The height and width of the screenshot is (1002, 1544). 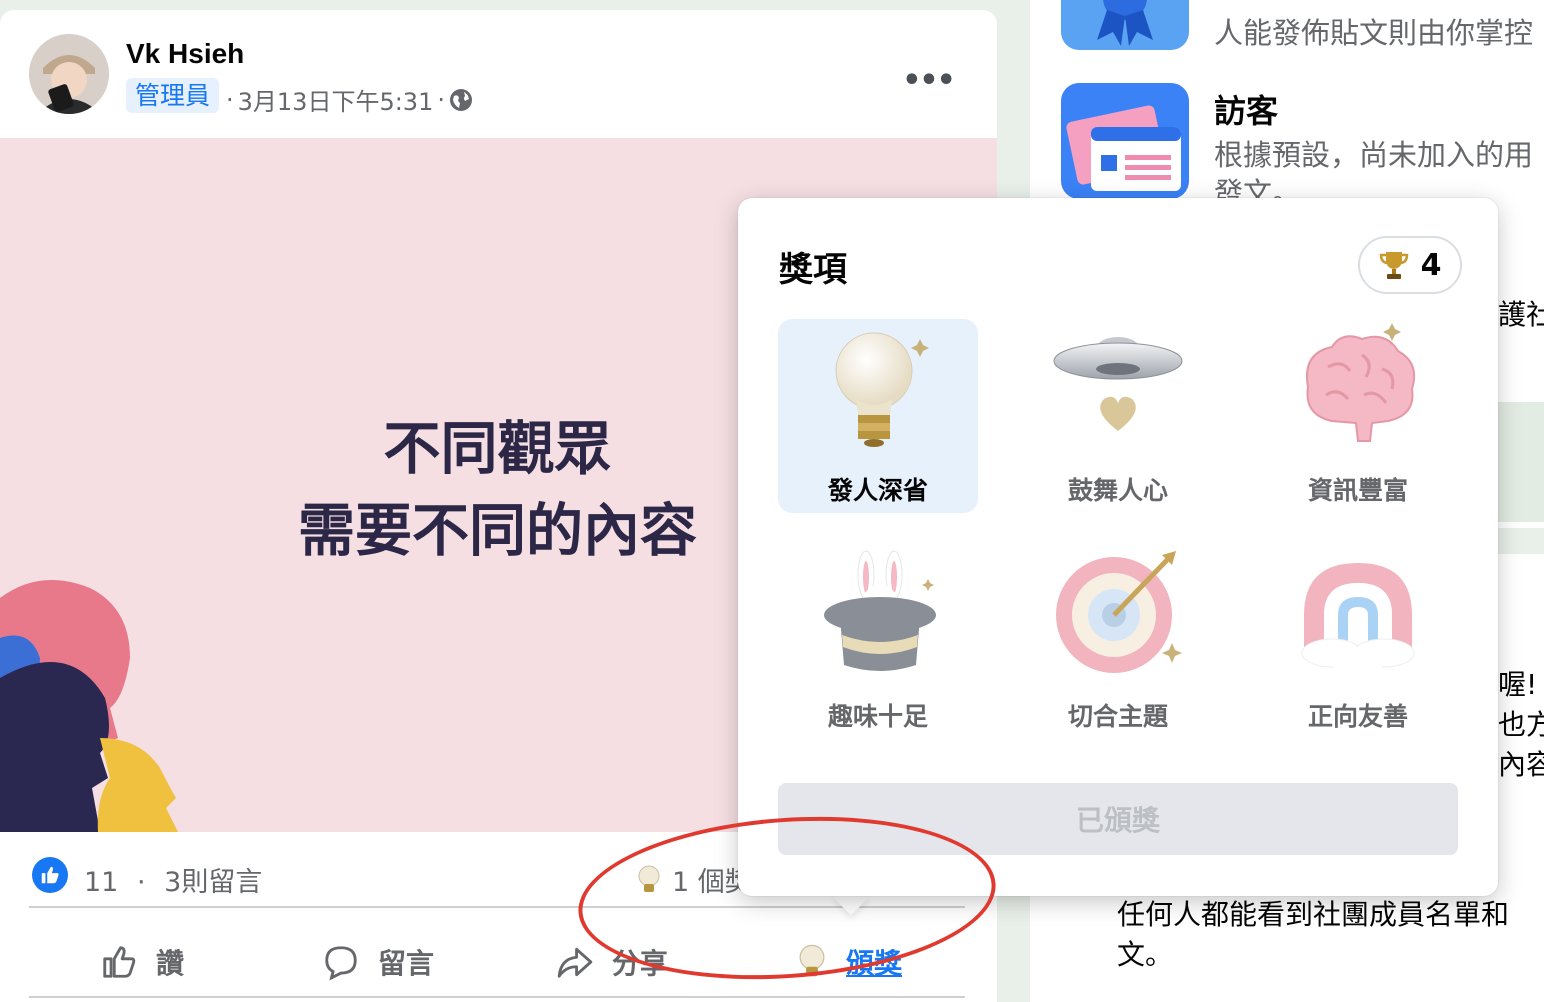 What do you see at coordinates (101, 882) in the screenshot?
I see `like-count-value: 11` at bounding box center [101, 882].